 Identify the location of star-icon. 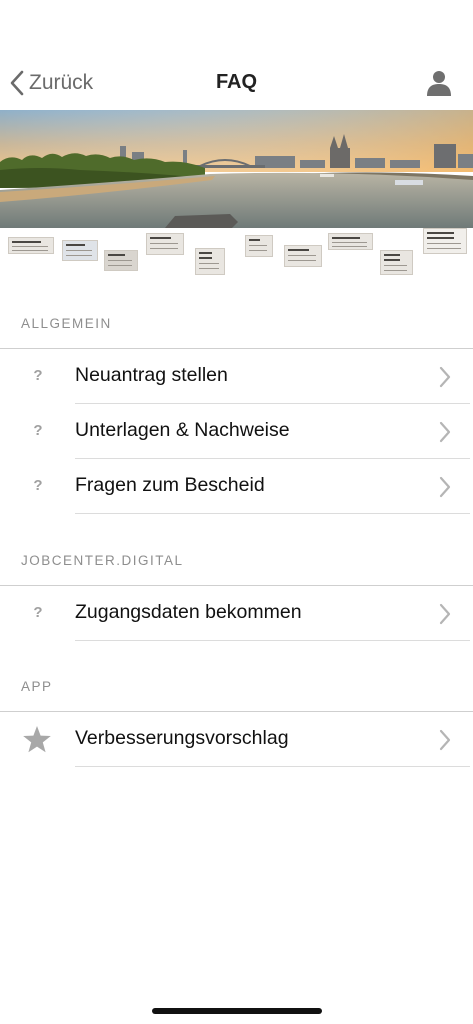
(37, 739).